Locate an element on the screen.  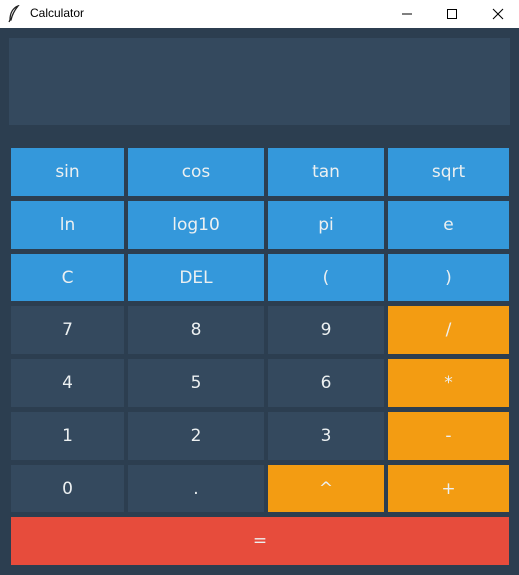
maximize-button is located at coordinates (452, 14).